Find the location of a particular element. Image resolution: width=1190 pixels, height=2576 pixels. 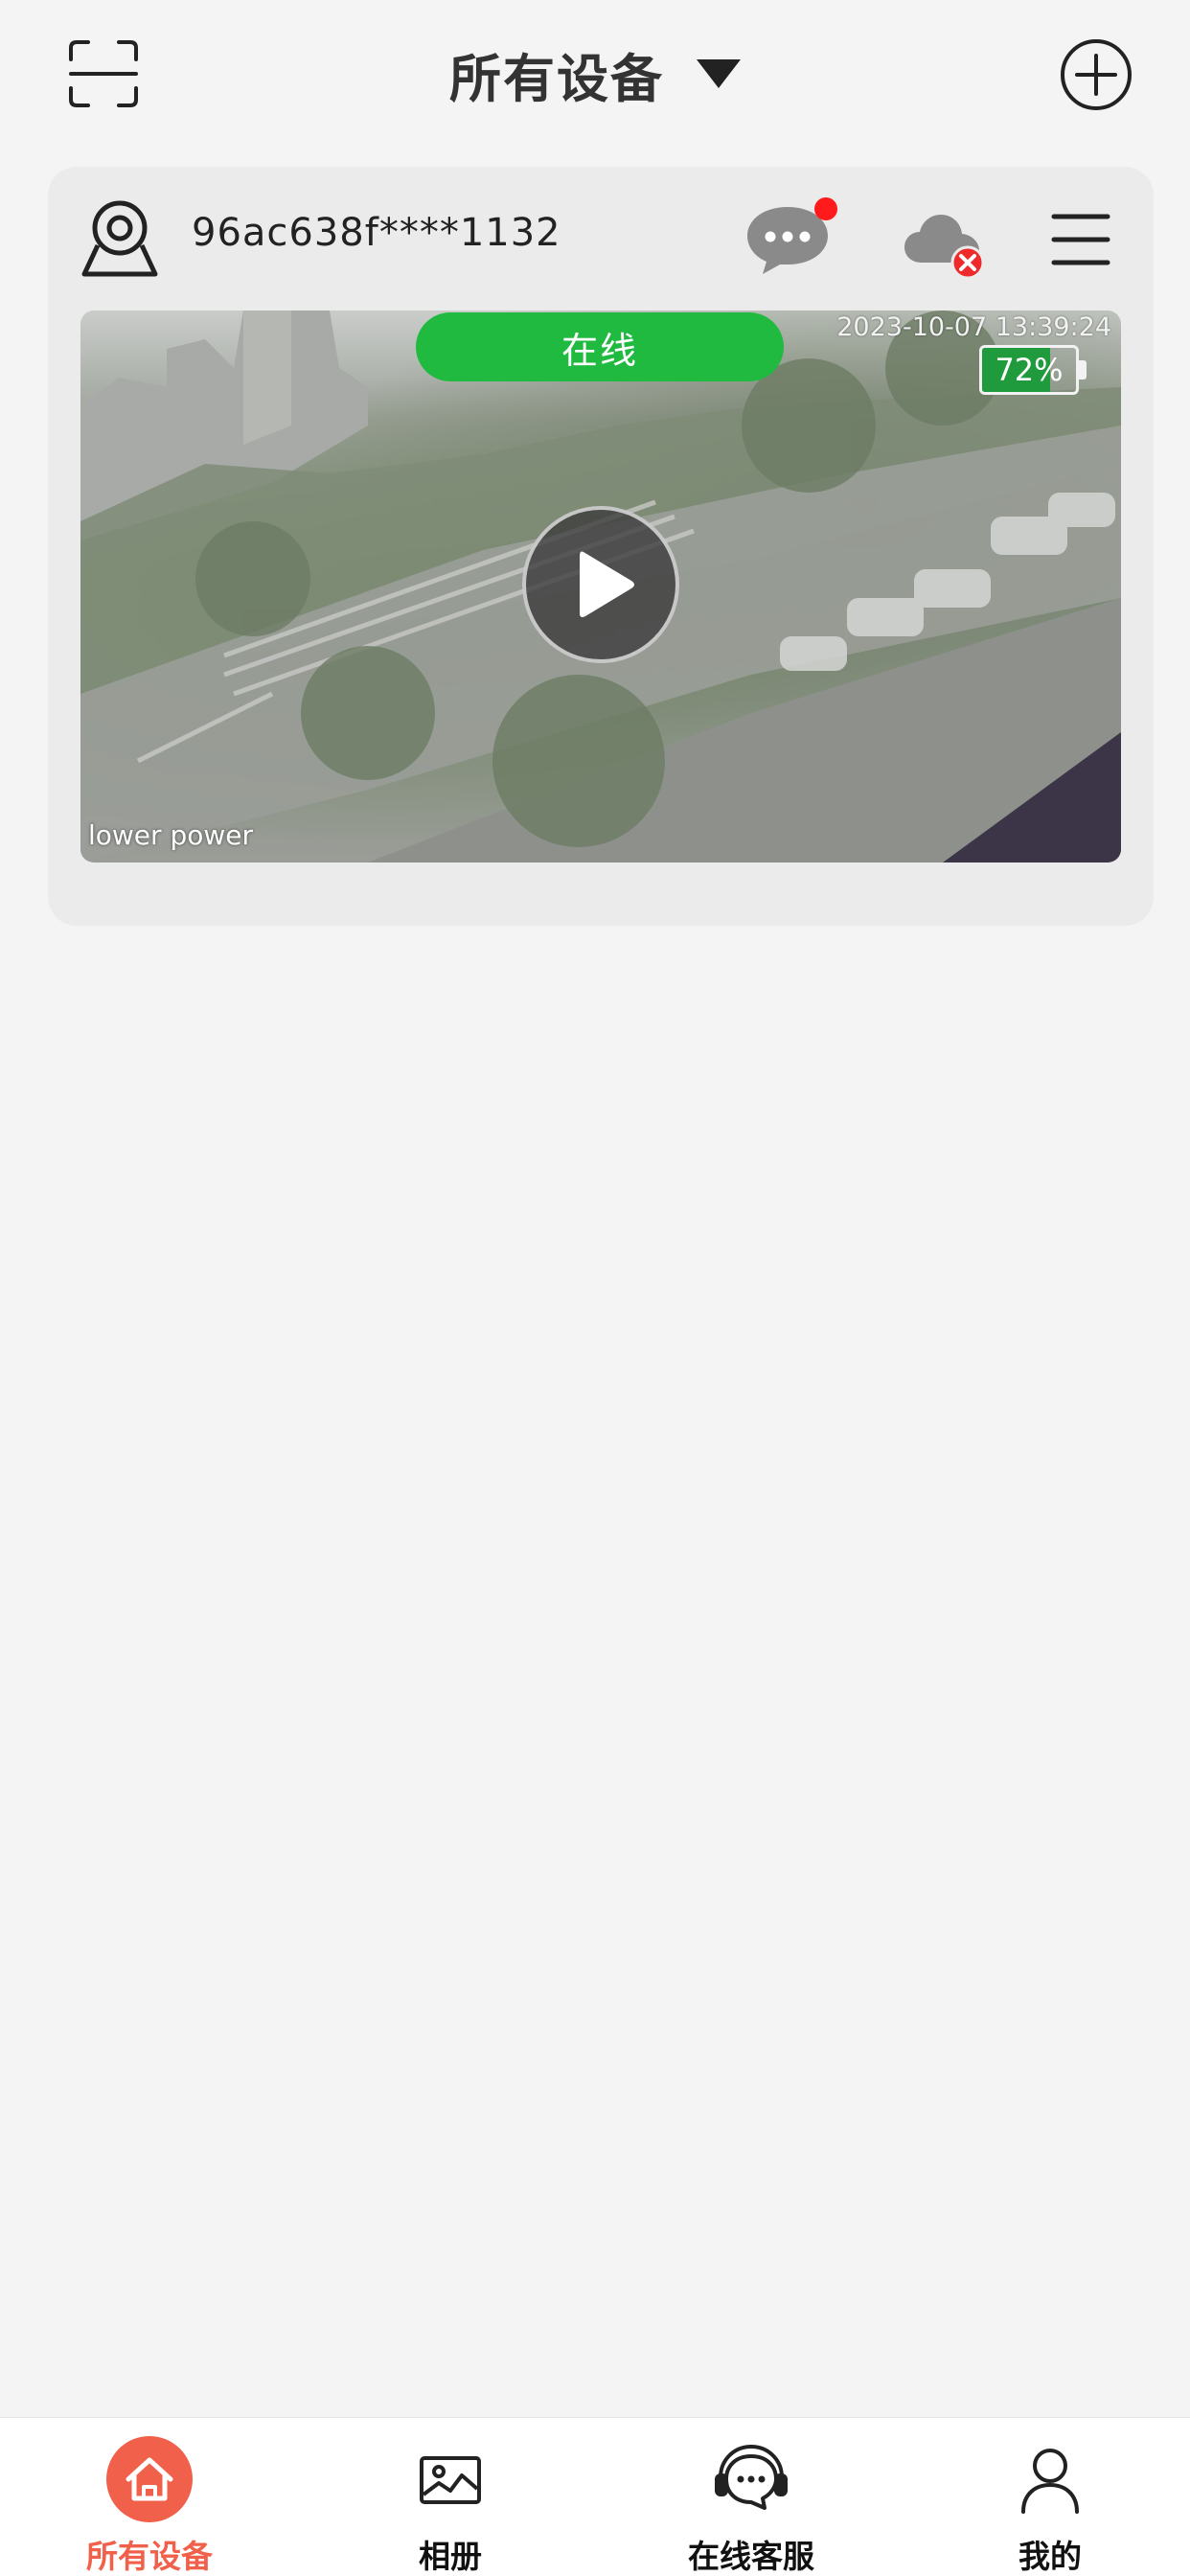

album-icon is located at coordinates (451, 2480).